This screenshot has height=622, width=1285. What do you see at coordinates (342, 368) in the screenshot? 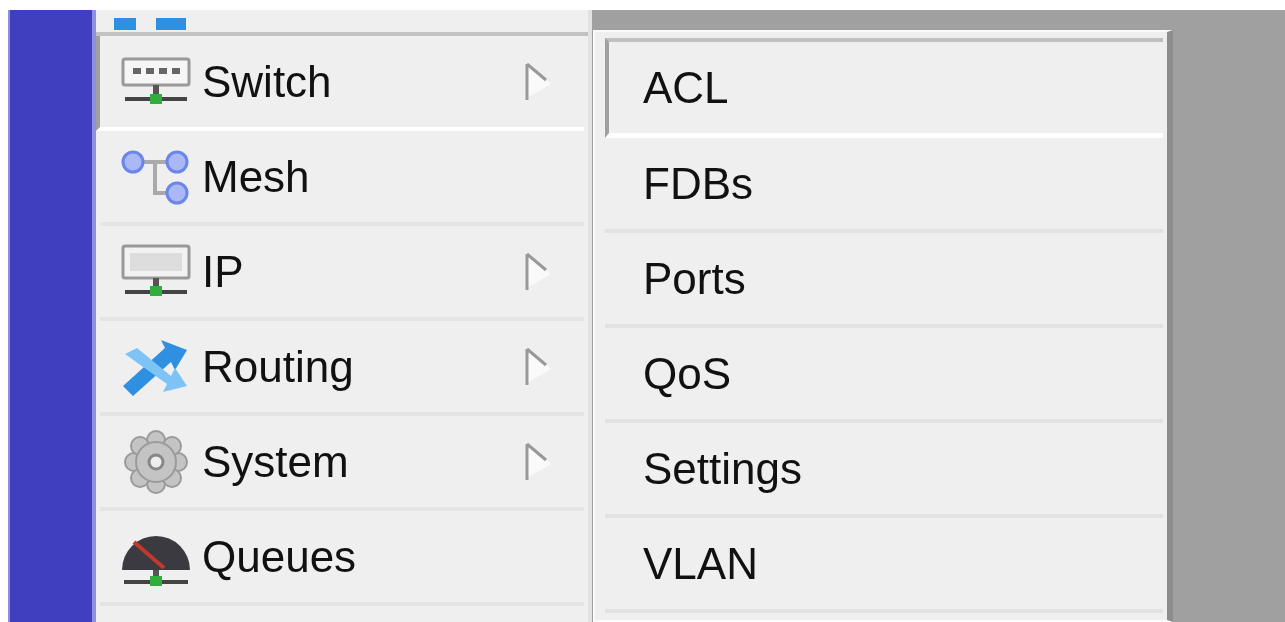
I see `menu-item: Routing` at bounding box center [342, 368].